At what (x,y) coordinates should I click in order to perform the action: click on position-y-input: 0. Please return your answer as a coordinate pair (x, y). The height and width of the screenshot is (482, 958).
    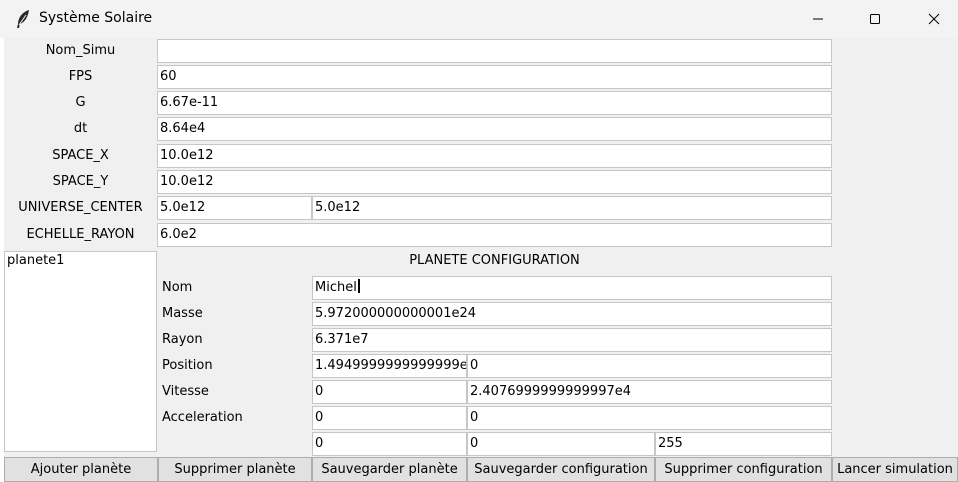
    Looking at the image, I should click on (649, 366).